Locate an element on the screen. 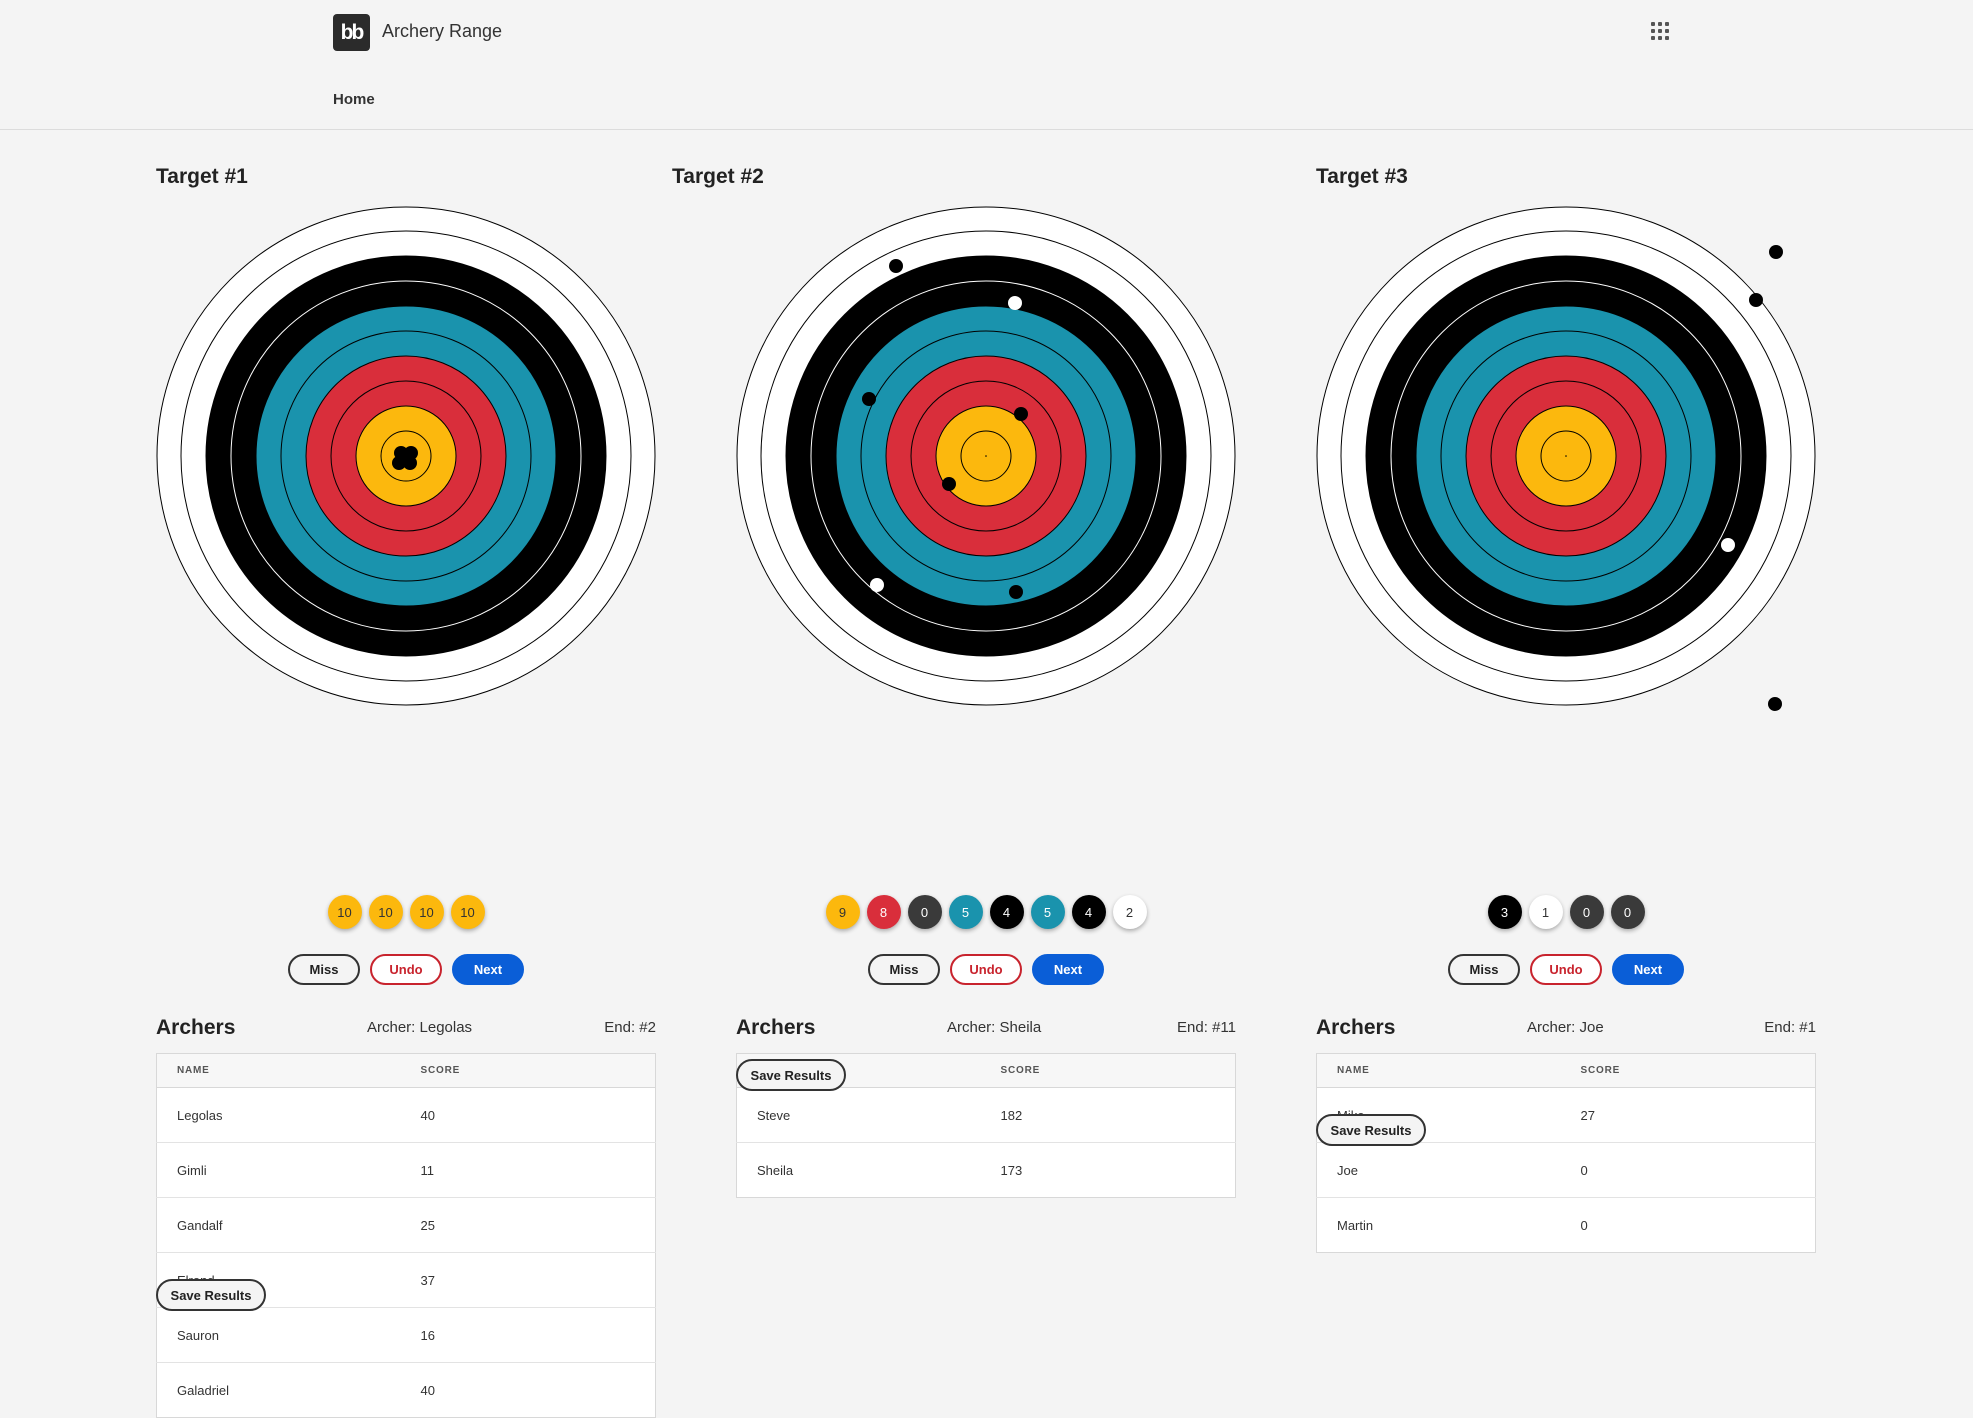 This screenshot has height=1418, width=1973. archer-name: Legolas is located at coordinates (278, 1115).